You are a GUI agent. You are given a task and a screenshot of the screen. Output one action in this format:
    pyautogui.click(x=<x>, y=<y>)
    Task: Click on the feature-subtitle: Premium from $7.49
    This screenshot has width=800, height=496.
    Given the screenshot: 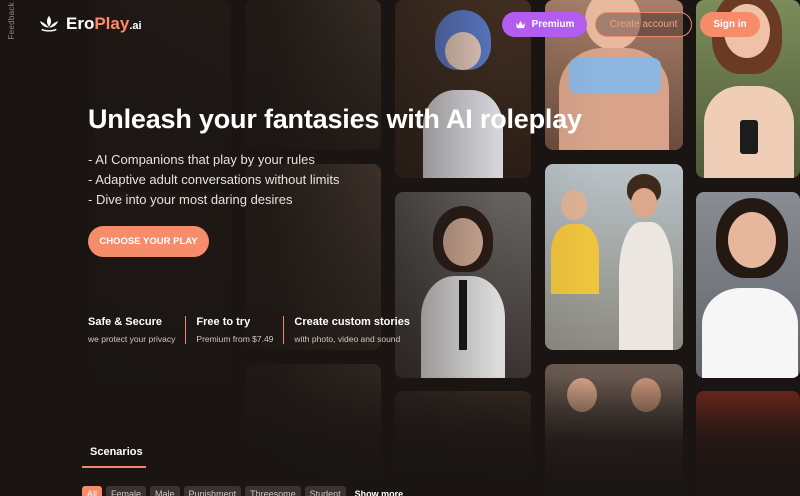 What is the action you would take?
    pyautogui.click(x=235, y=339)
    